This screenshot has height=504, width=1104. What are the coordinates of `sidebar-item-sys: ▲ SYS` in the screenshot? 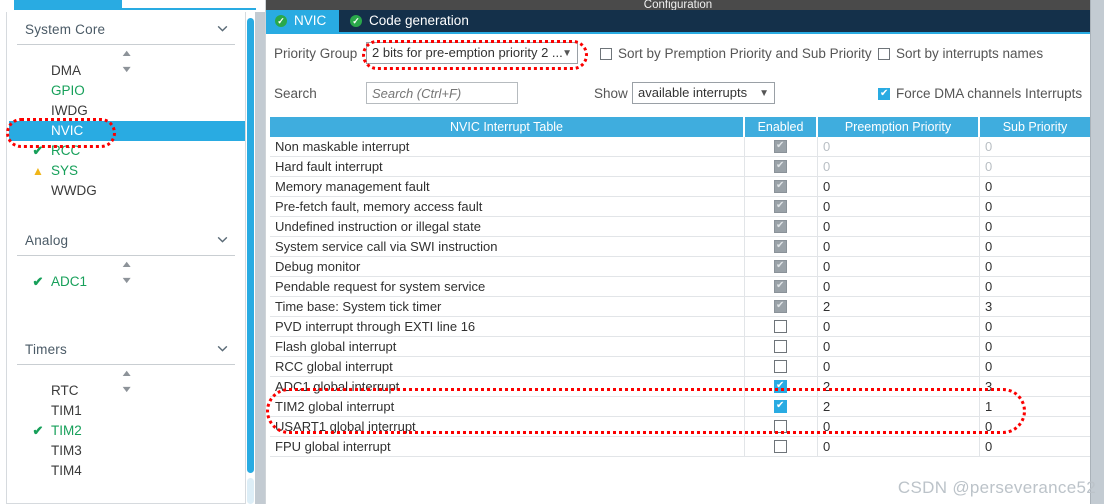 It's located at (126, 171).